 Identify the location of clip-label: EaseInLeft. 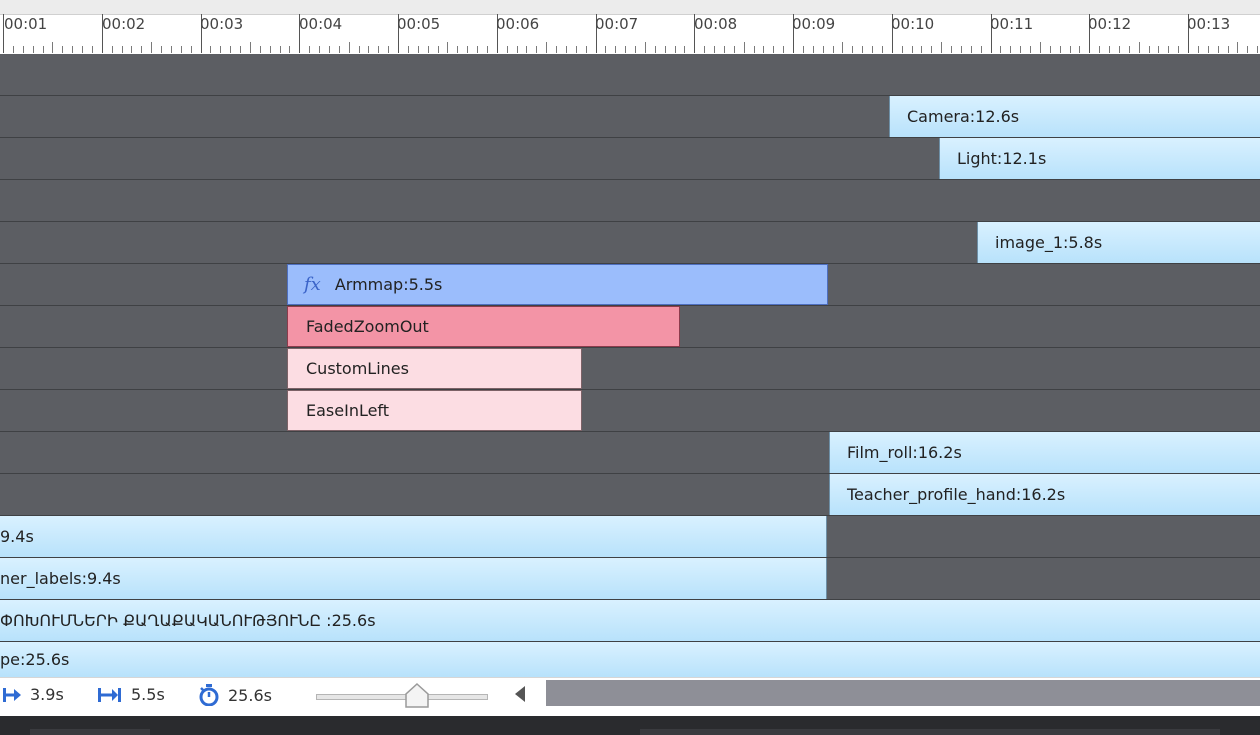
(348, 410).